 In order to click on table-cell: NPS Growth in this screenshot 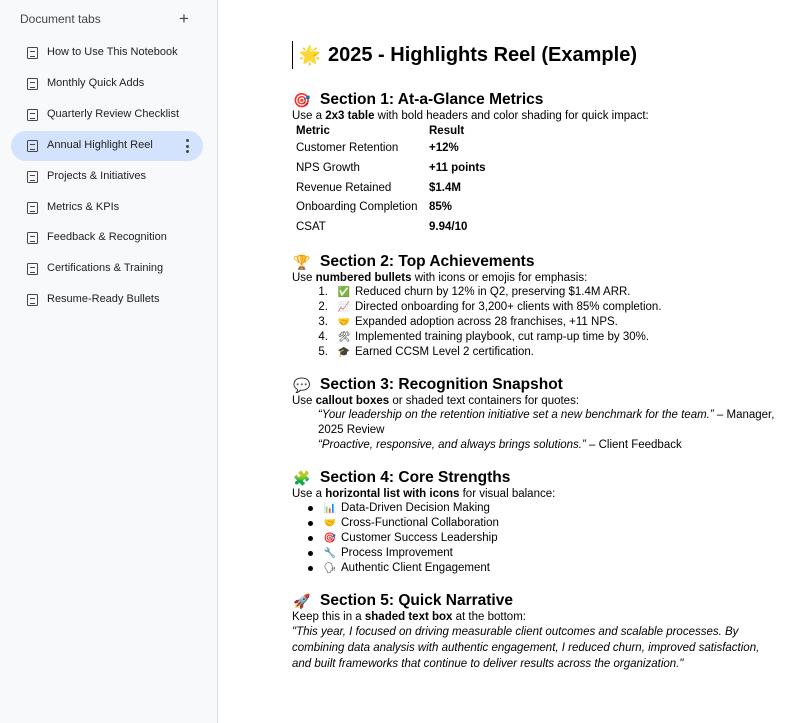, I will do `click(328, 168)`.